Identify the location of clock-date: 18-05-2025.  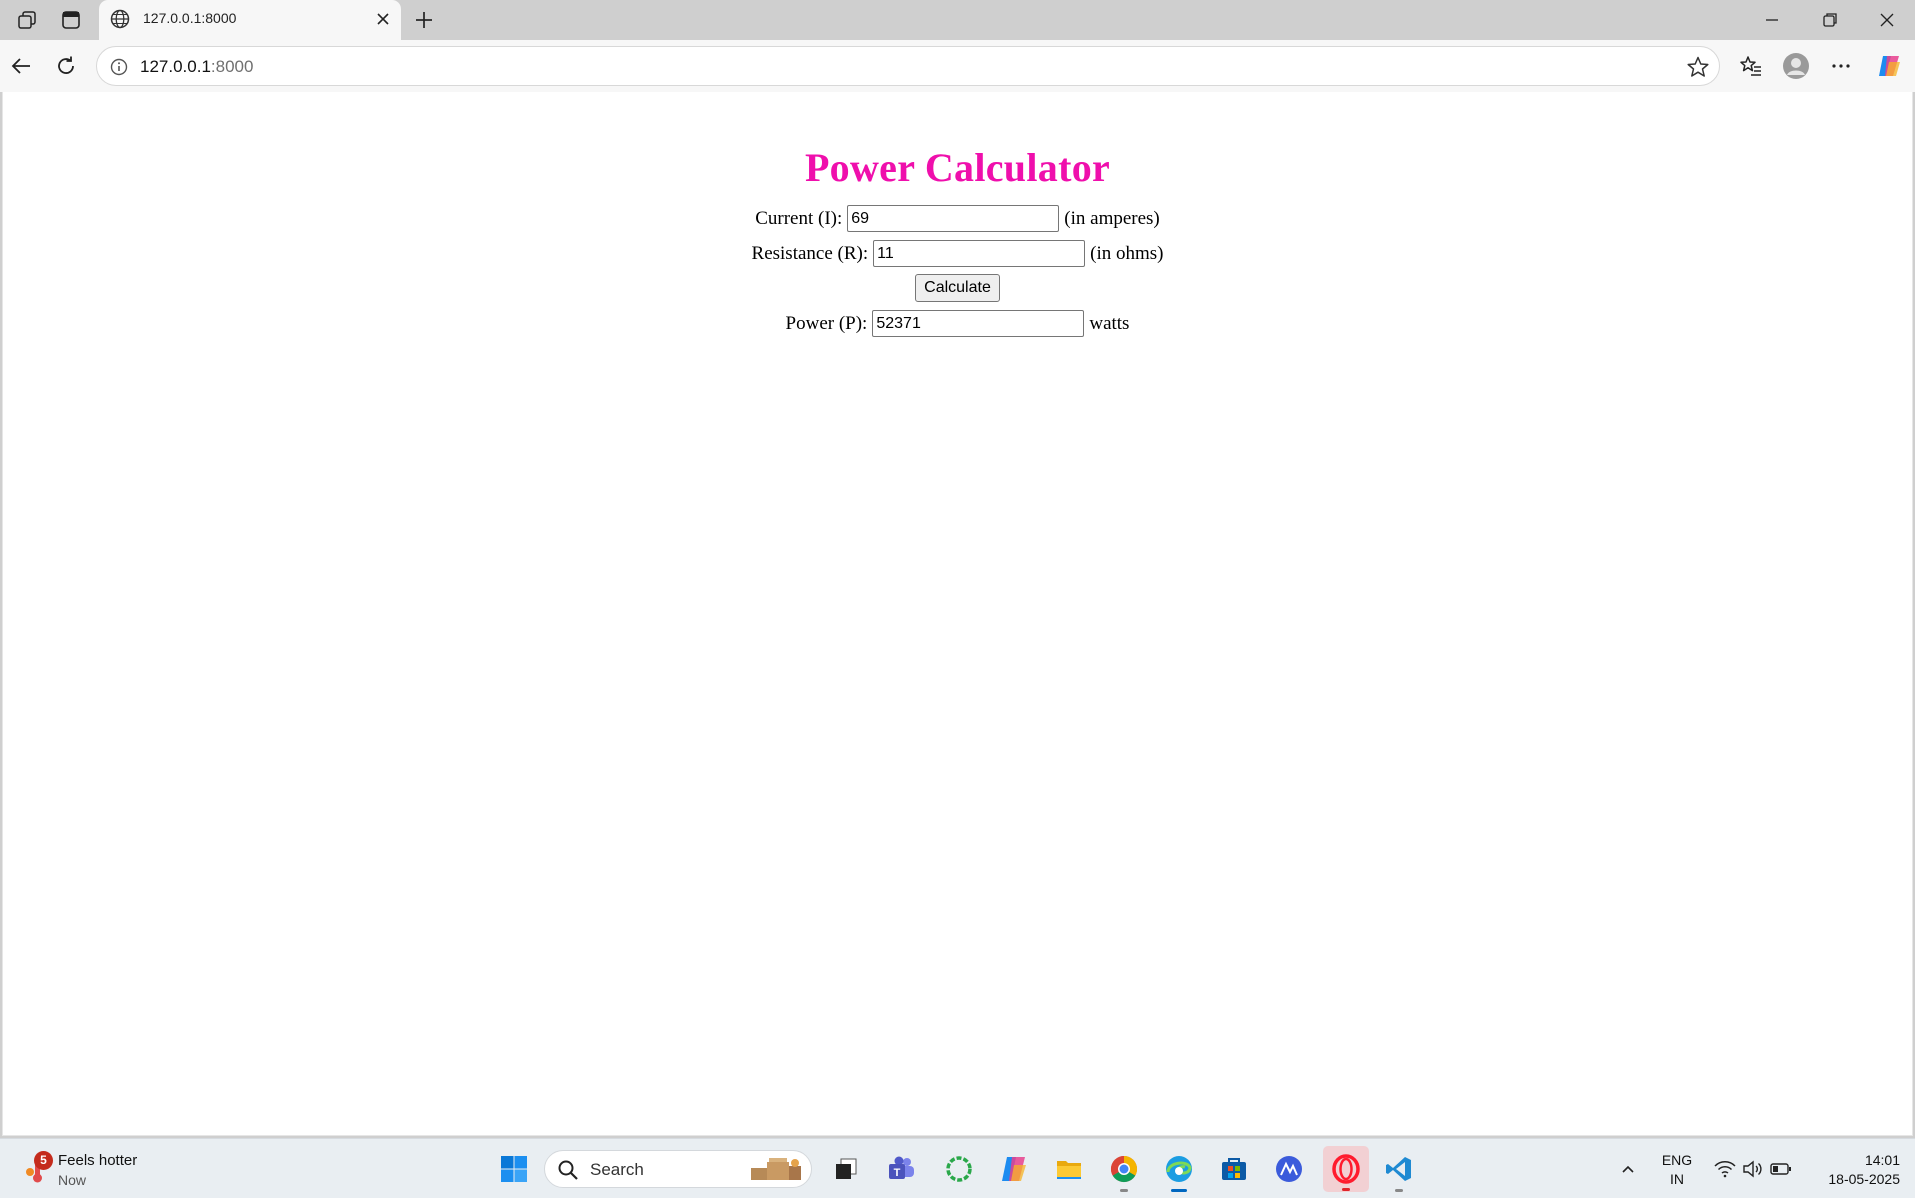
(1864, 1179).